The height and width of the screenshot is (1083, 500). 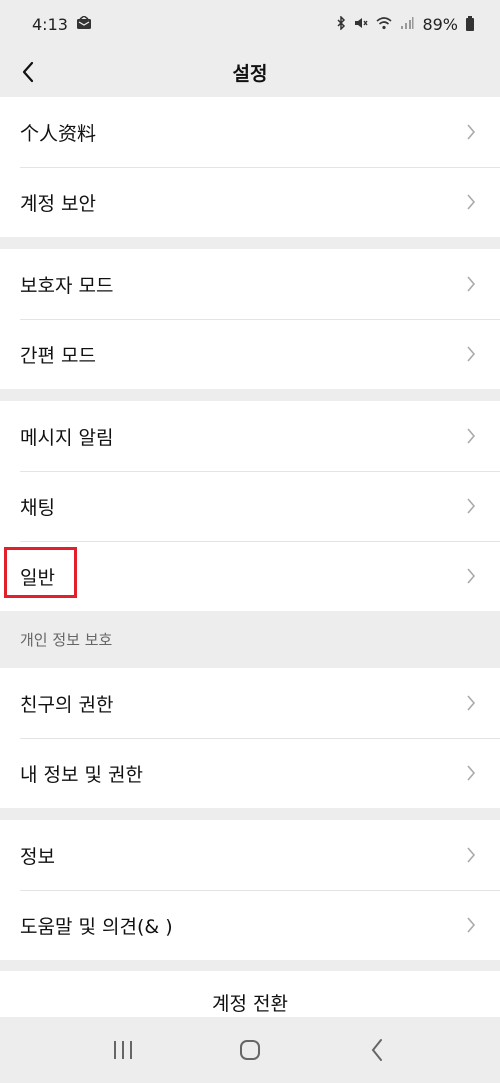 I want to click on settings-item-label: 내 정보 및 권한, so click(x=81, y=774).